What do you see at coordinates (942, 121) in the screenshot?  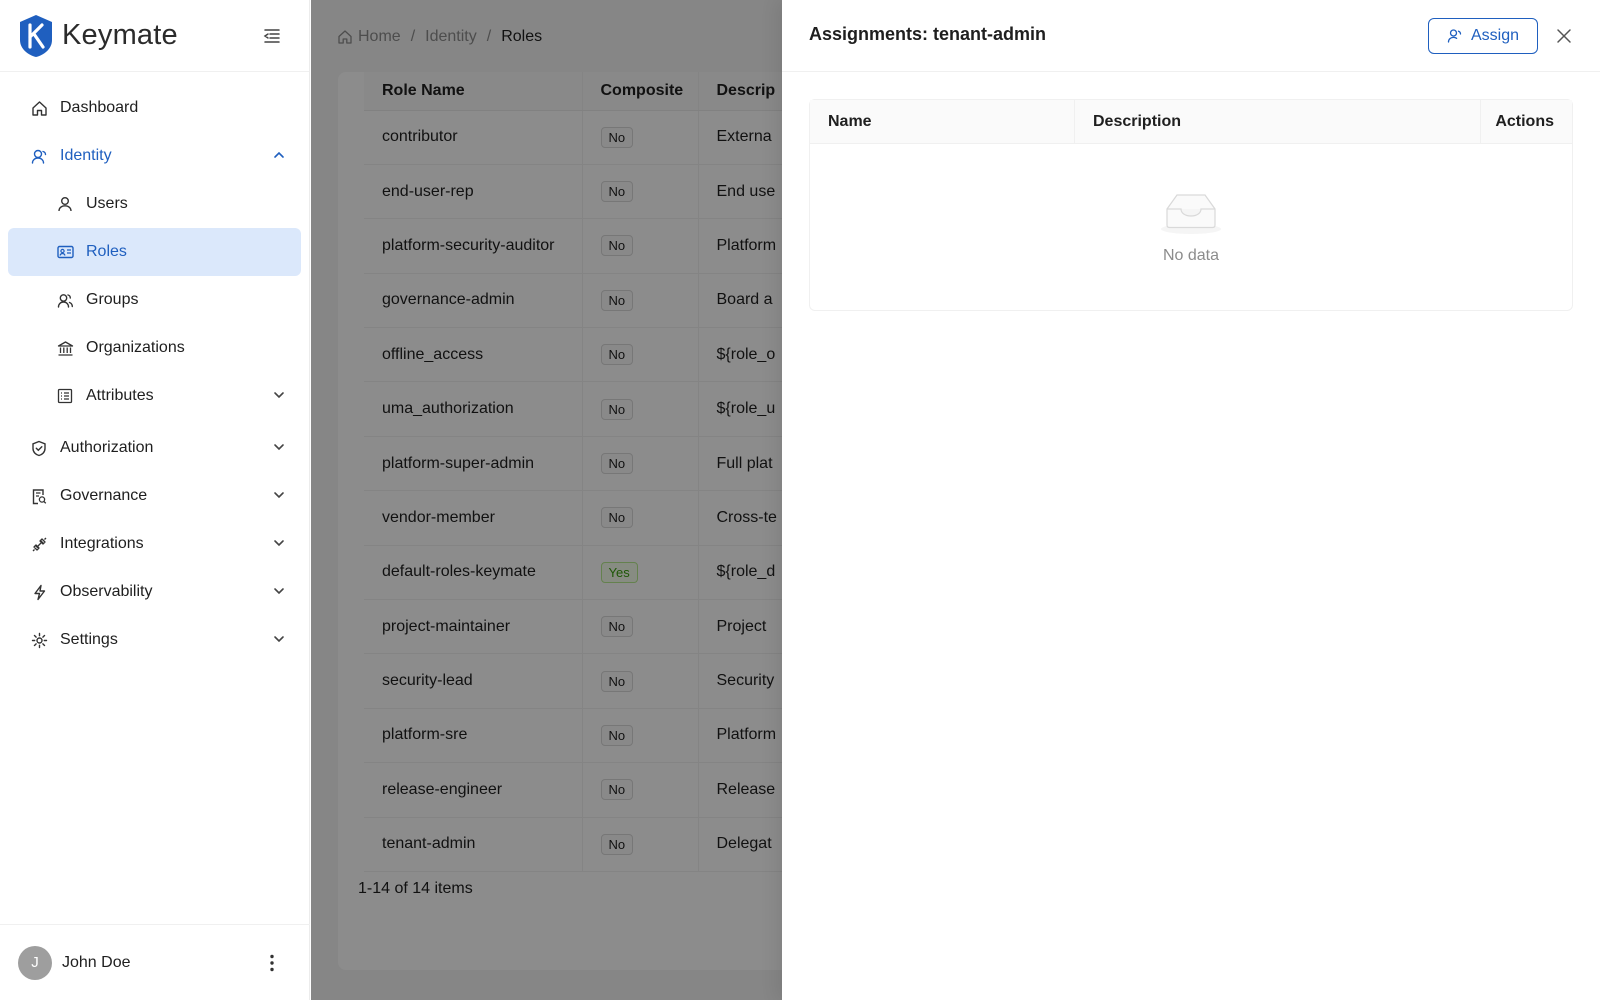 I see `column-header-name: Name` at bounding box center [942, 121].